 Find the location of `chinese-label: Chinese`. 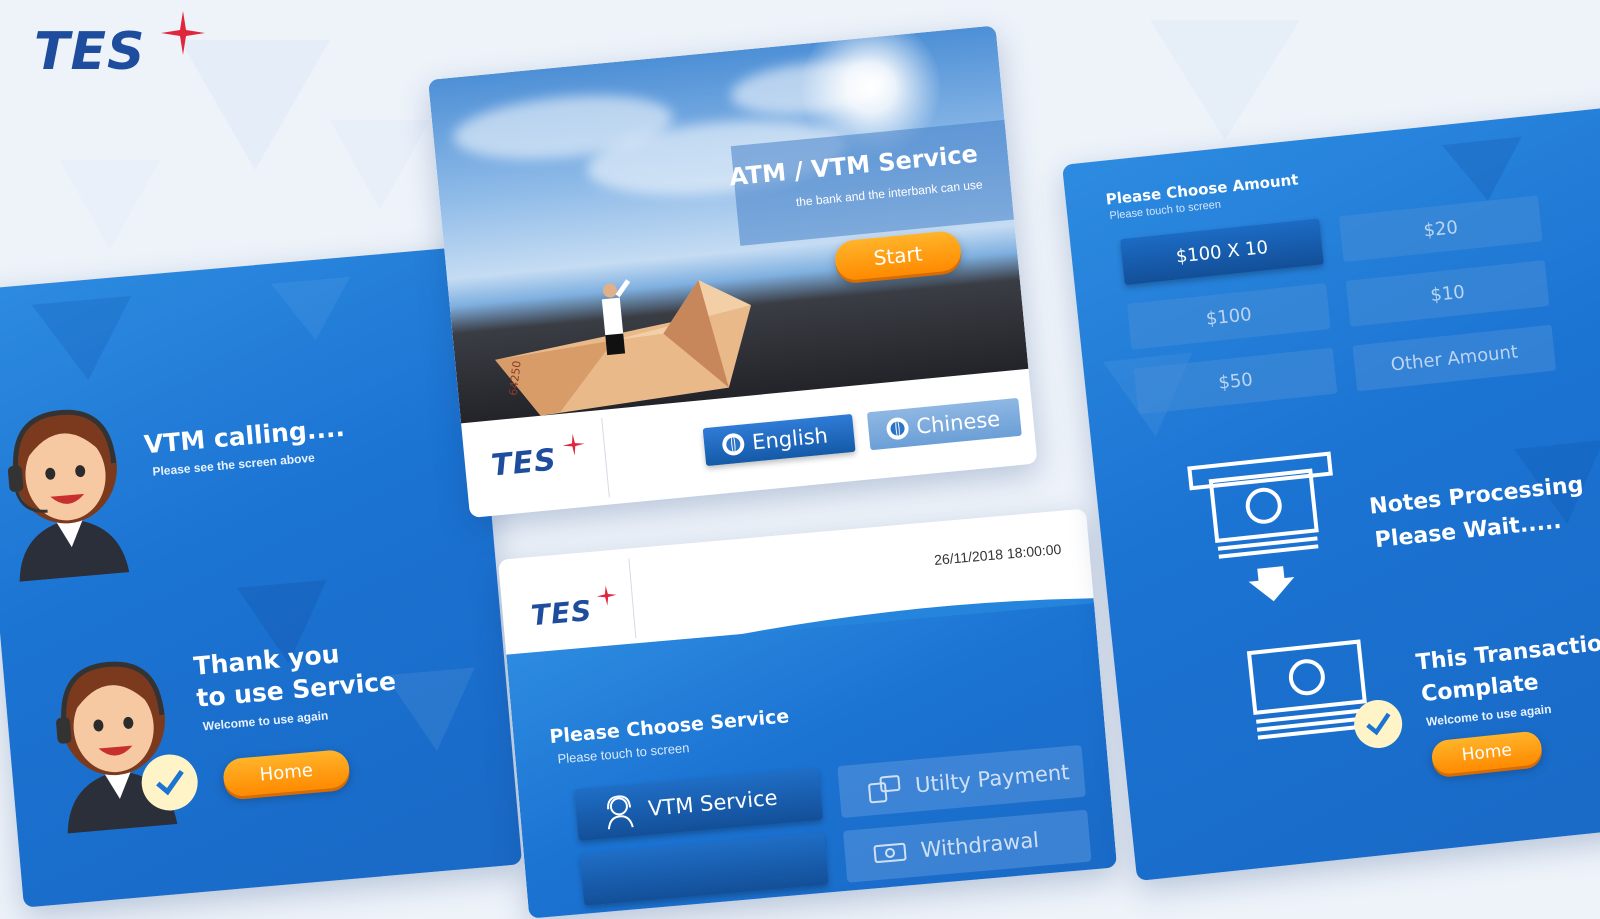

chinese-label: Chinese is located at coordinates (958, 422).